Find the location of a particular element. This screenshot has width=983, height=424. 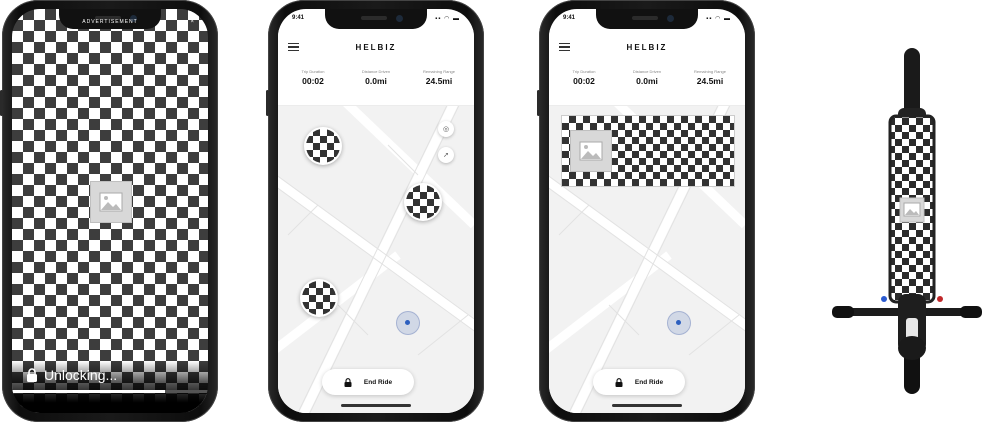

unlock-progress-bar is located at coordinates (110, 391).